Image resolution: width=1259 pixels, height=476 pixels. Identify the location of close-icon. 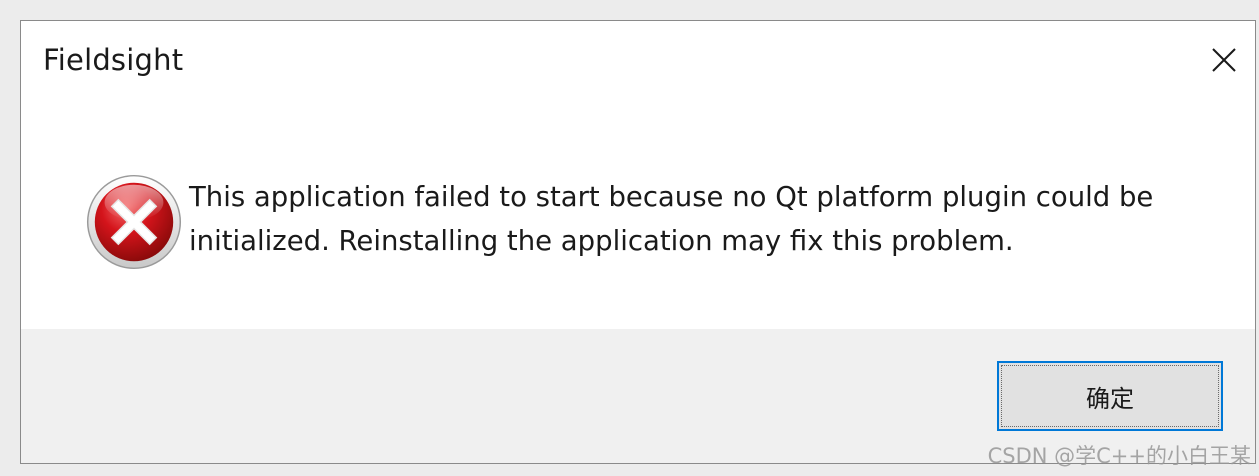
(1224, 60).